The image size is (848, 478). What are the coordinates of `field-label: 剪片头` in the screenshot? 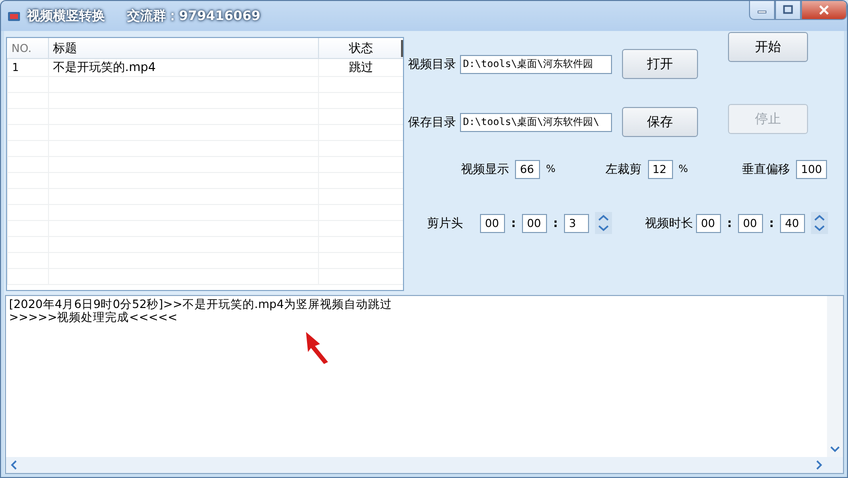 It's located at (445, 223).